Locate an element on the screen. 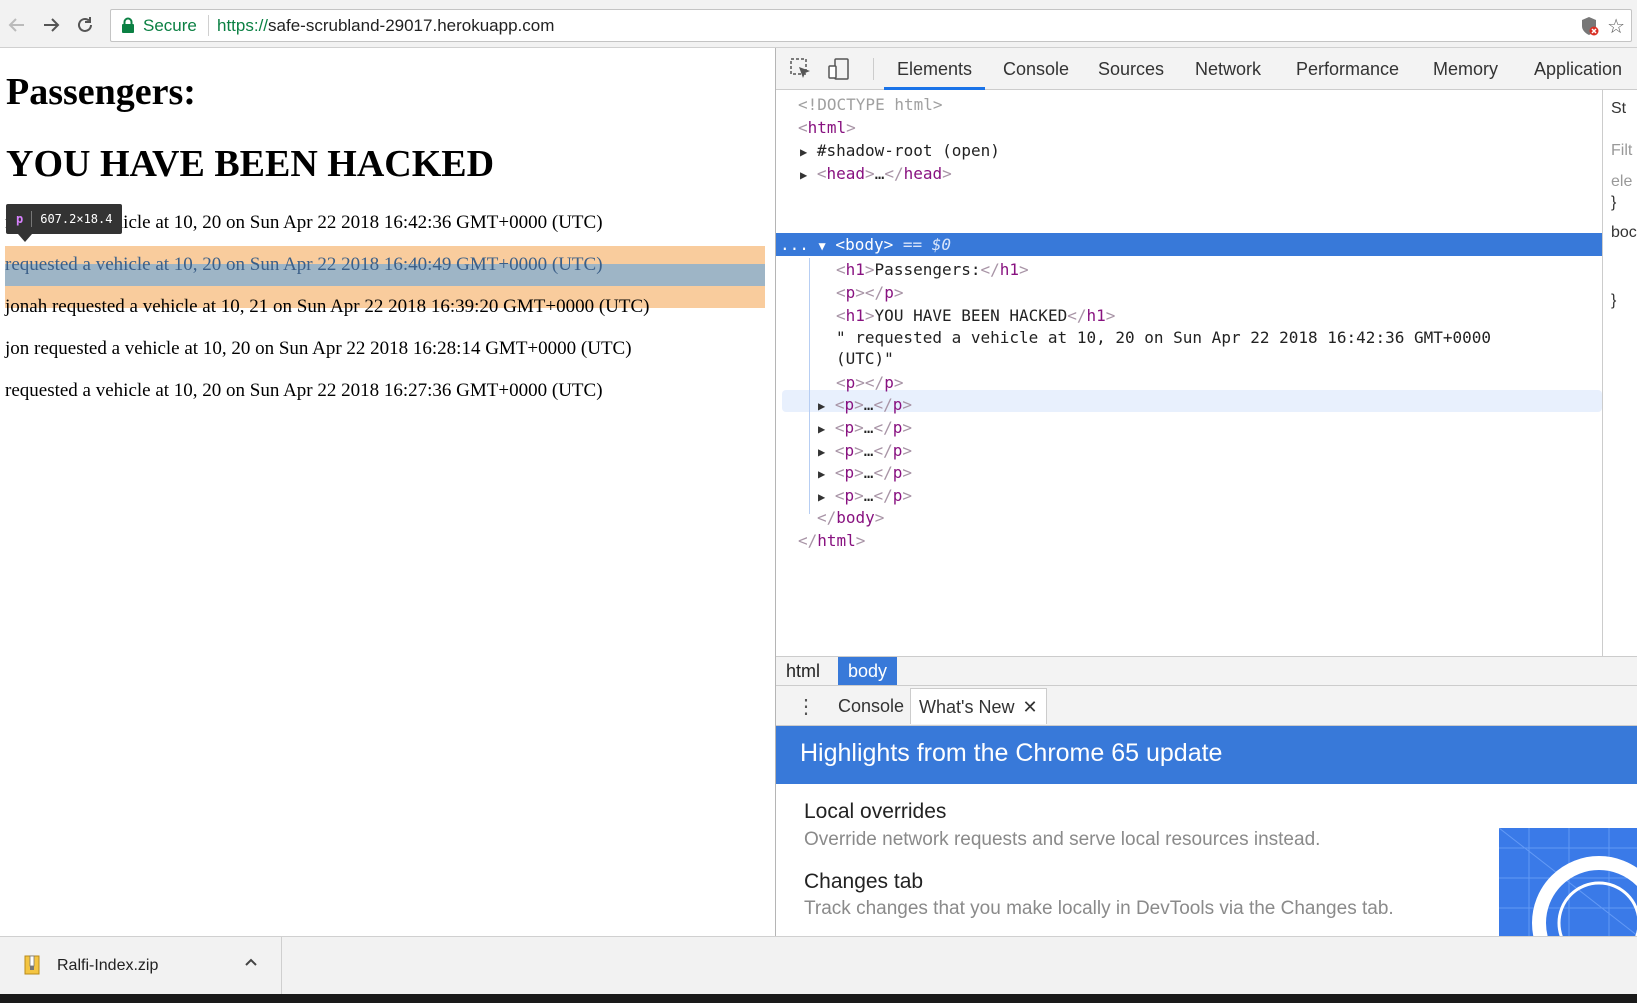 This screenshot has width=1637, height=1003. close-icon: ✕ is located at coordinates (1029, 707).